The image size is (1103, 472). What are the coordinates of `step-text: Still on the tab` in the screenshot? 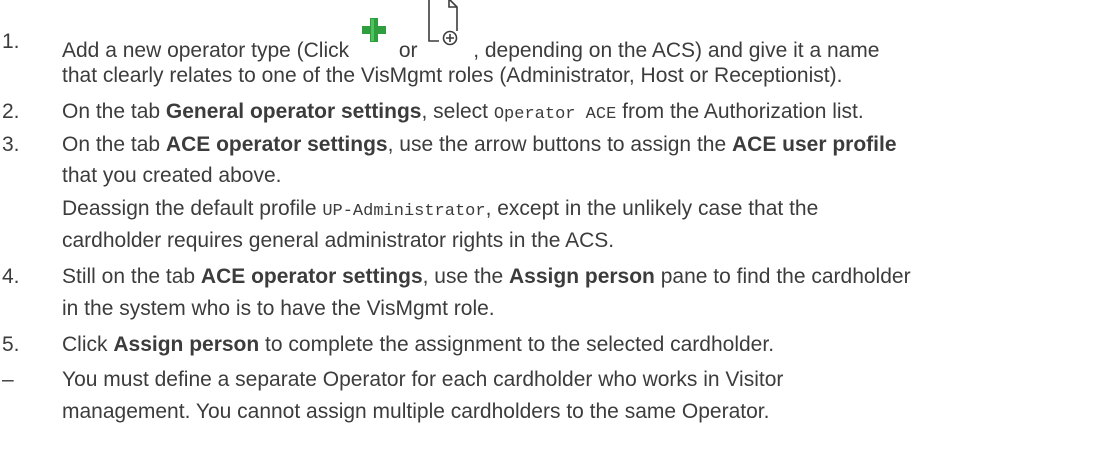 It's located at (131, 276).